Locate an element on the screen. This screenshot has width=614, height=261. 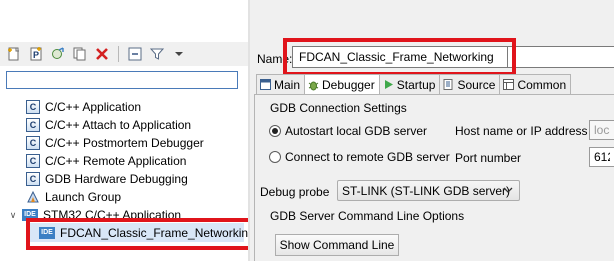
source-tab-icon is located at coordinates (448, 84).